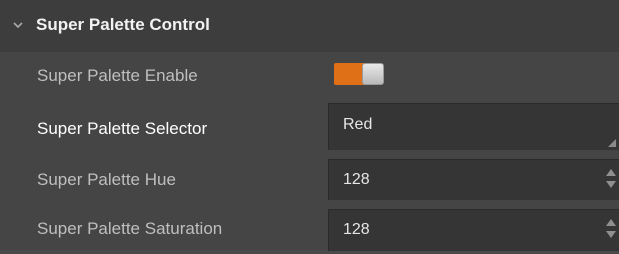 The image size is (619, 254). I want to click on super-palette-saturation-value: 128, so click(356, 229).